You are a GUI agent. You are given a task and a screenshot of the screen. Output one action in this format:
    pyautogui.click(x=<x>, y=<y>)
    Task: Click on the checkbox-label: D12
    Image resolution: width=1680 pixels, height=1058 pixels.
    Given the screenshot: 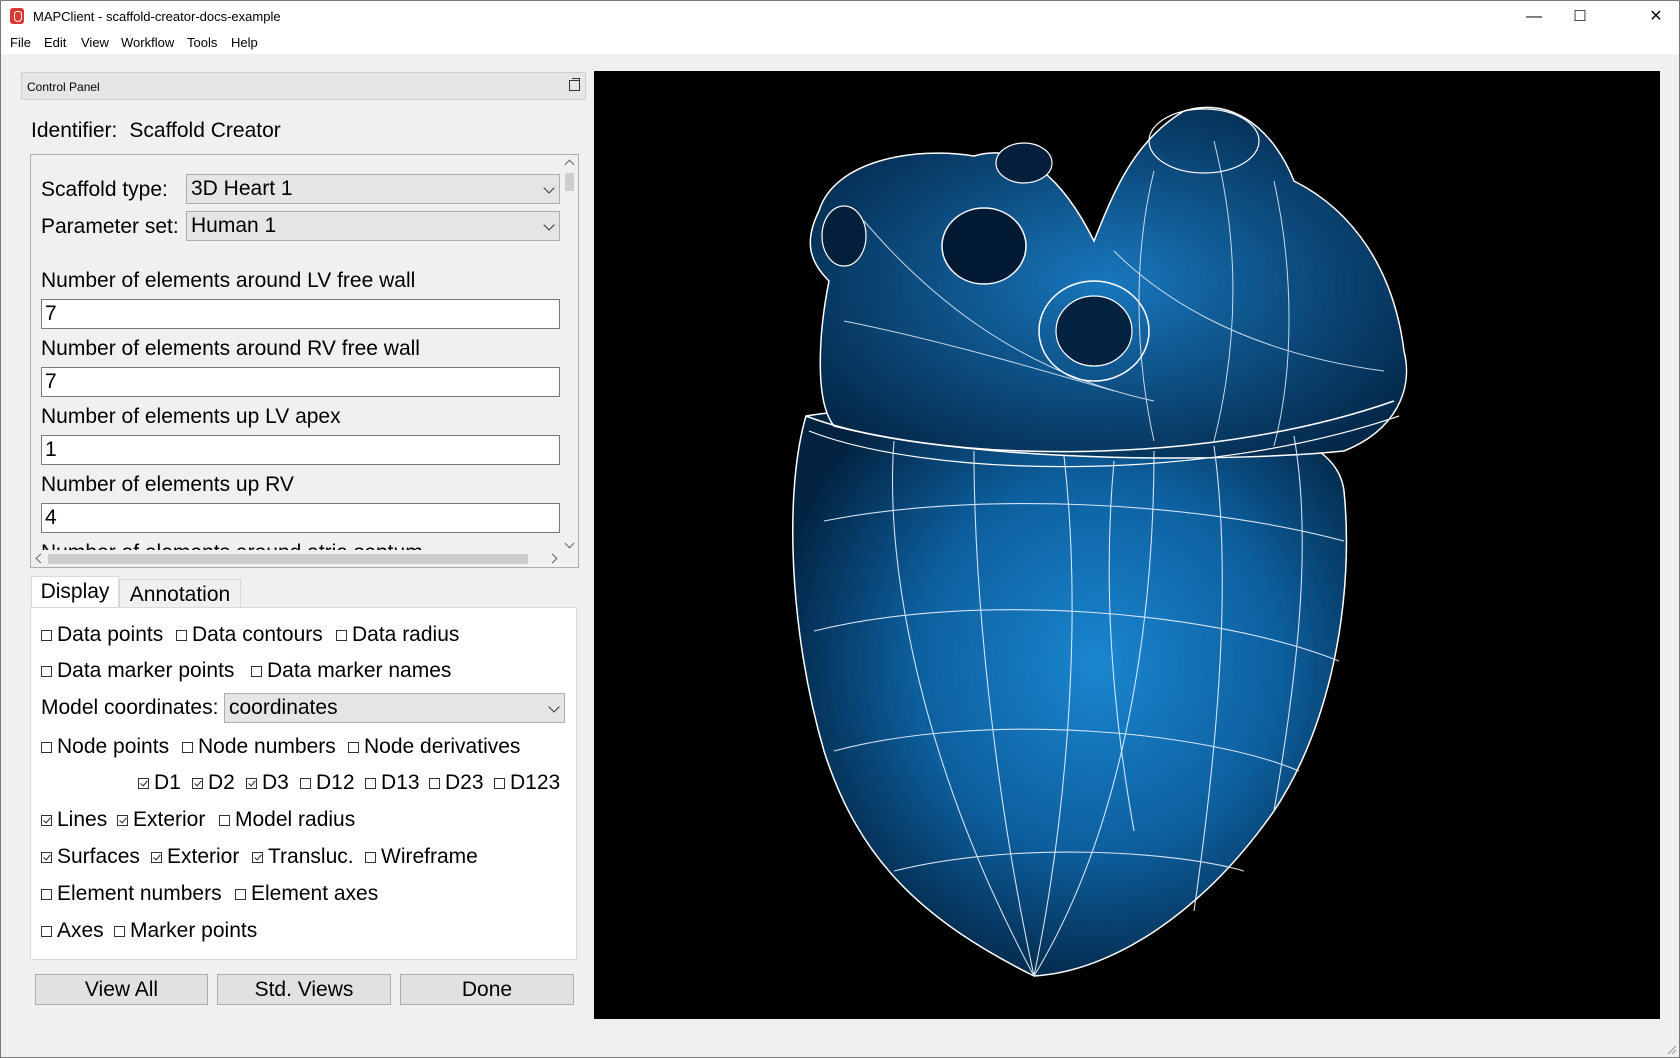 What is the action you would take?
    pyautogui.click(x=335, y=782)
    